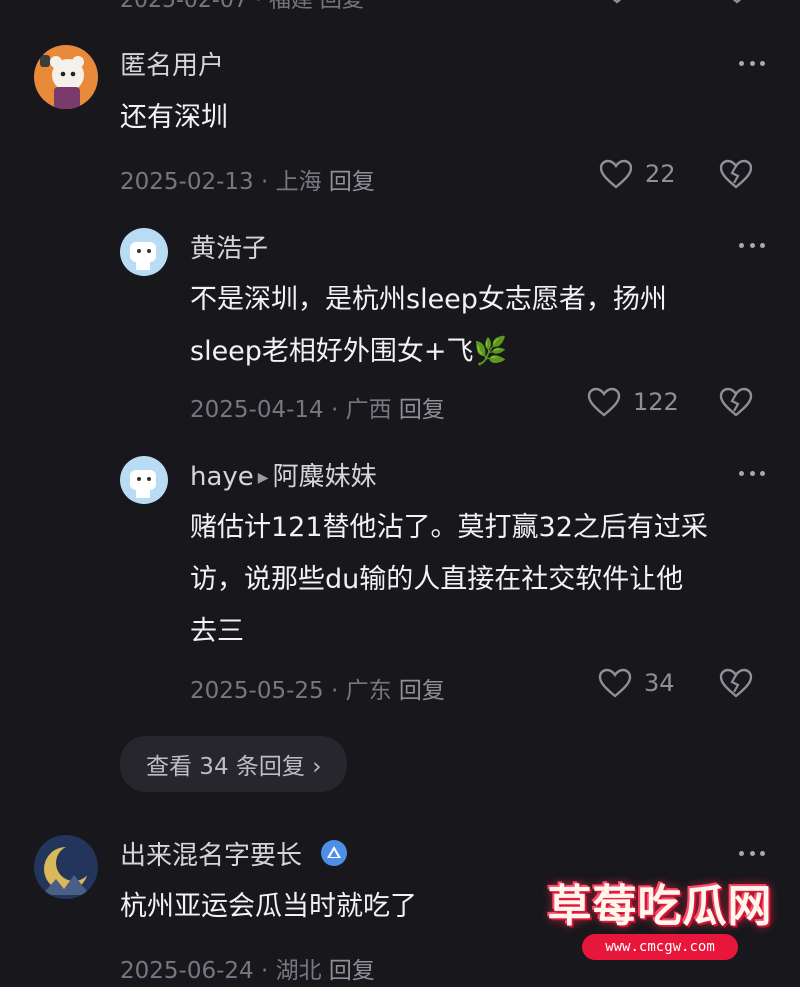 The image size is (800, 987). I want to click on comment-line: 赌估计121替他沾了。莫打赢32之后有过采, so click(449, 527).